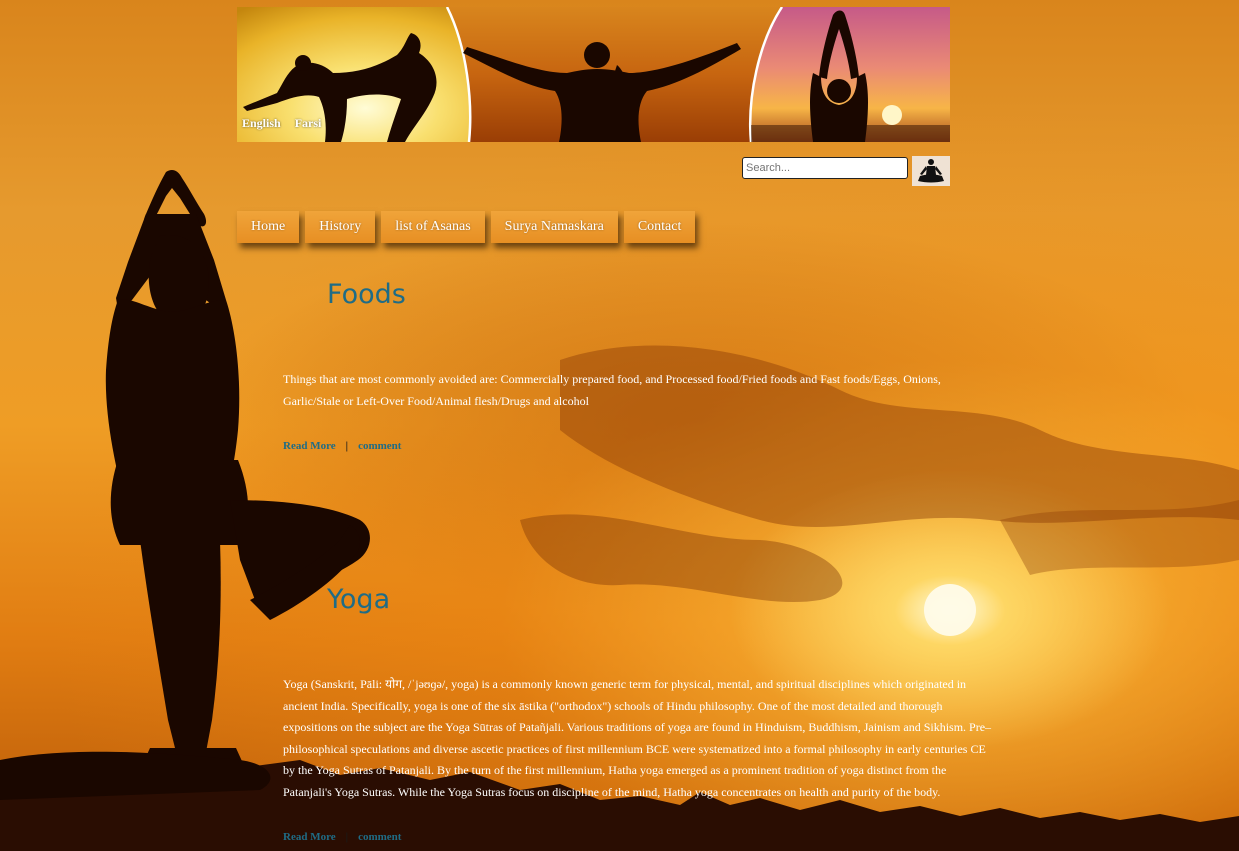 The image size is (1239, 851). Describe the element at coordinates (342, 446) in the screenshot. I see `post-links-foods: Read More | comment` at that location.